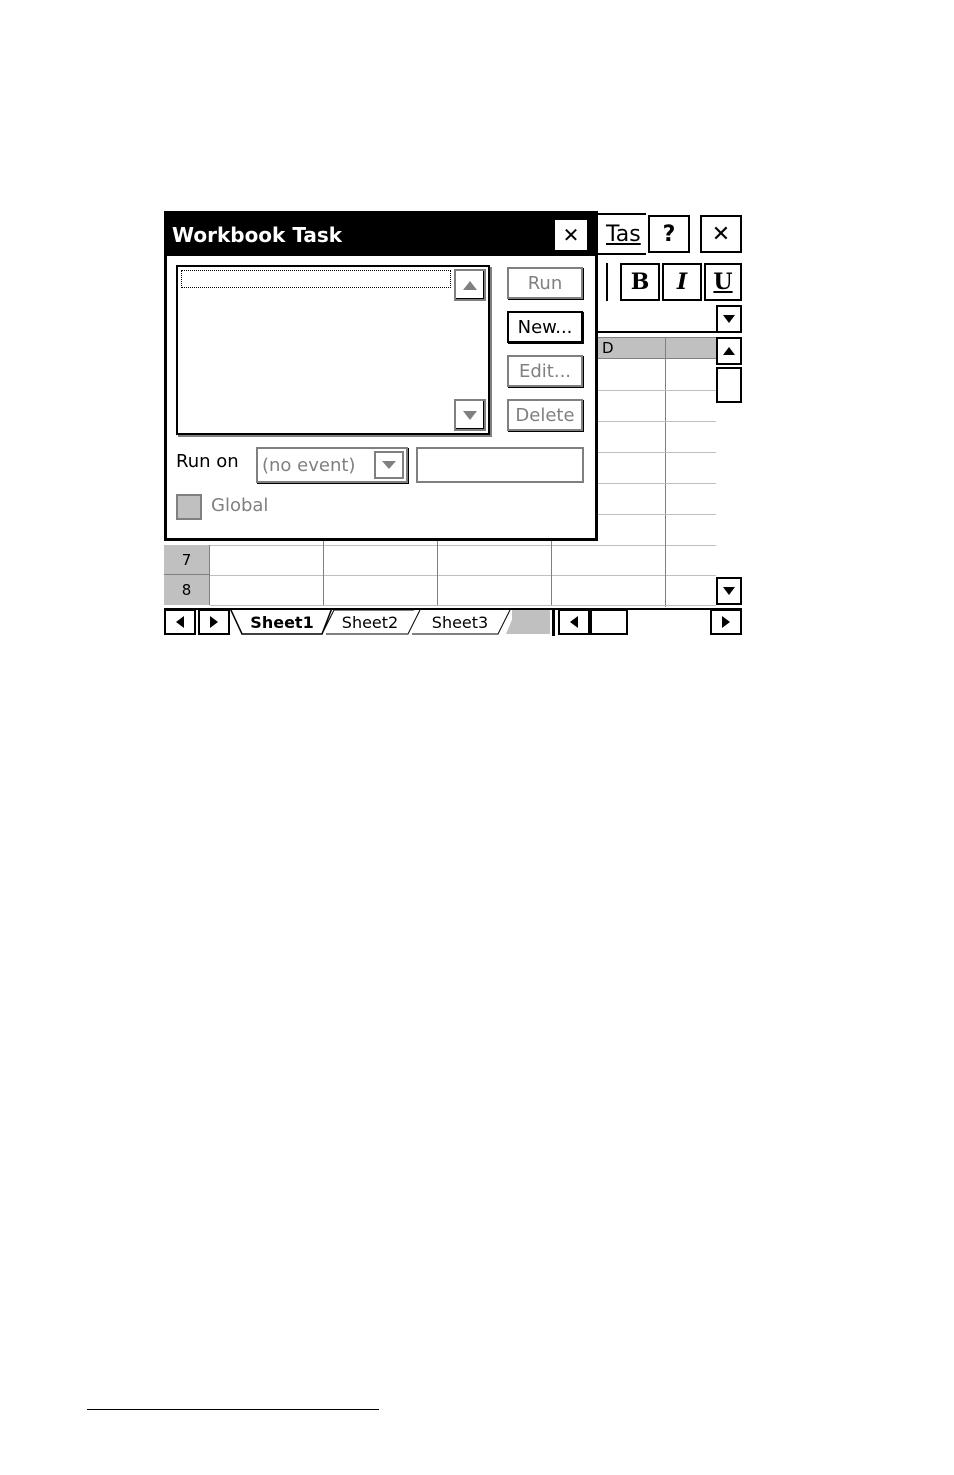 This screenshot has width=954, height=1475. I want to click on dialog-close-button: ✕, so click(571, 235).